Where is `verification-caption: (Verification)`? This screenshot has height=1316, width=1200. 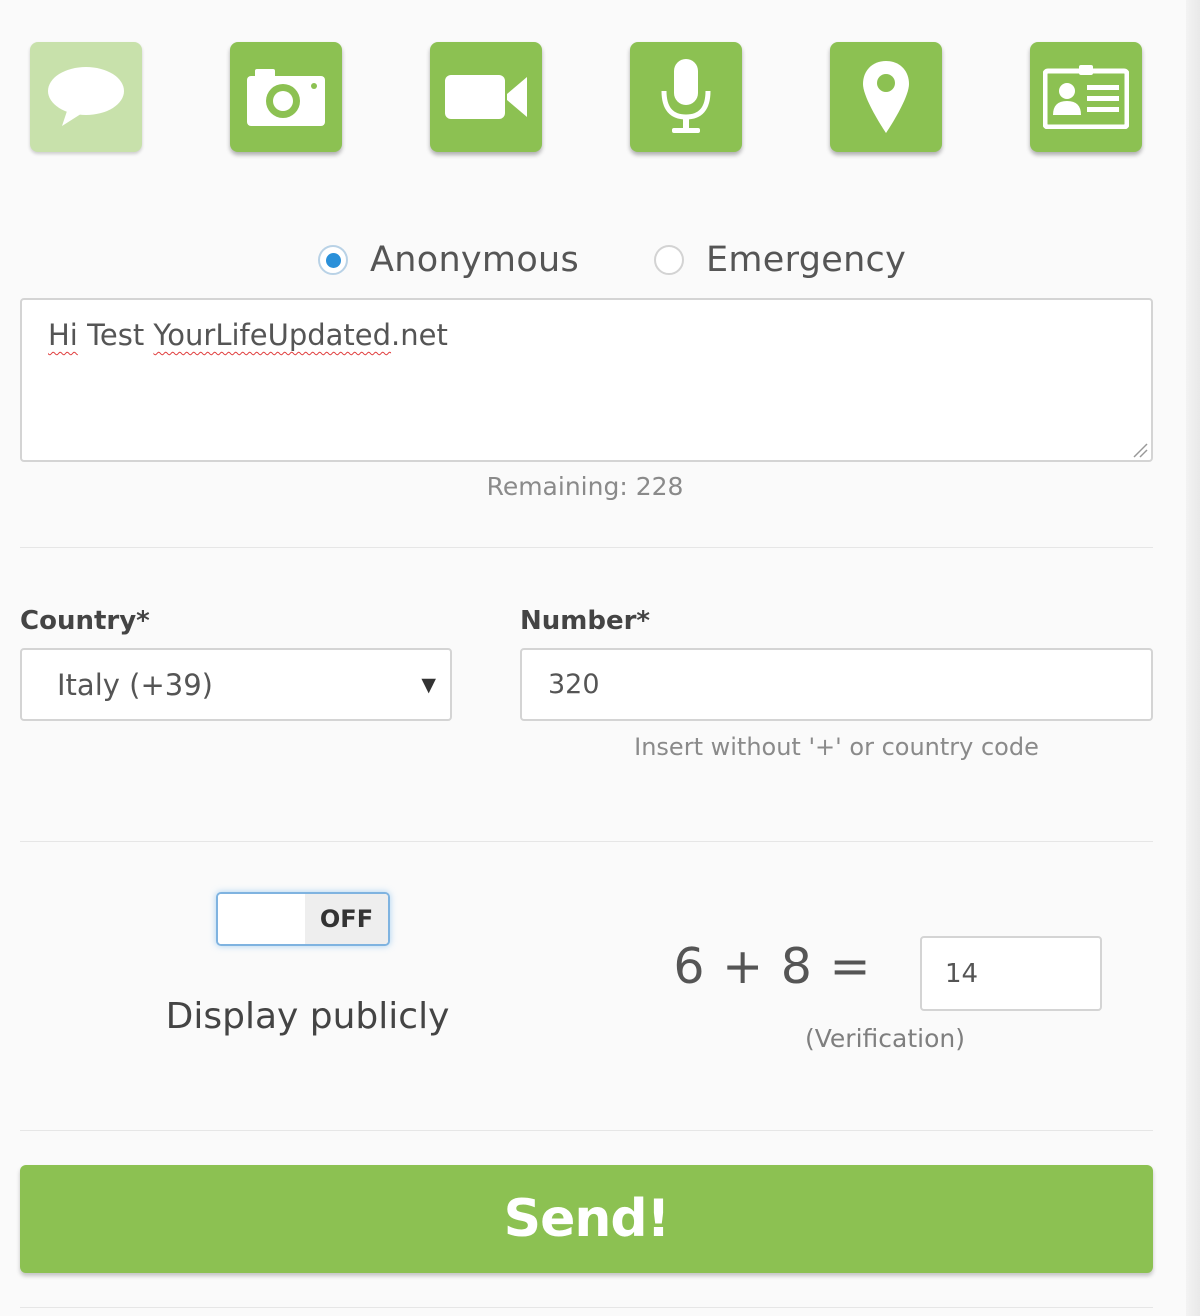 verification-caption: (Verification) is located at coordinates (885, 1038).